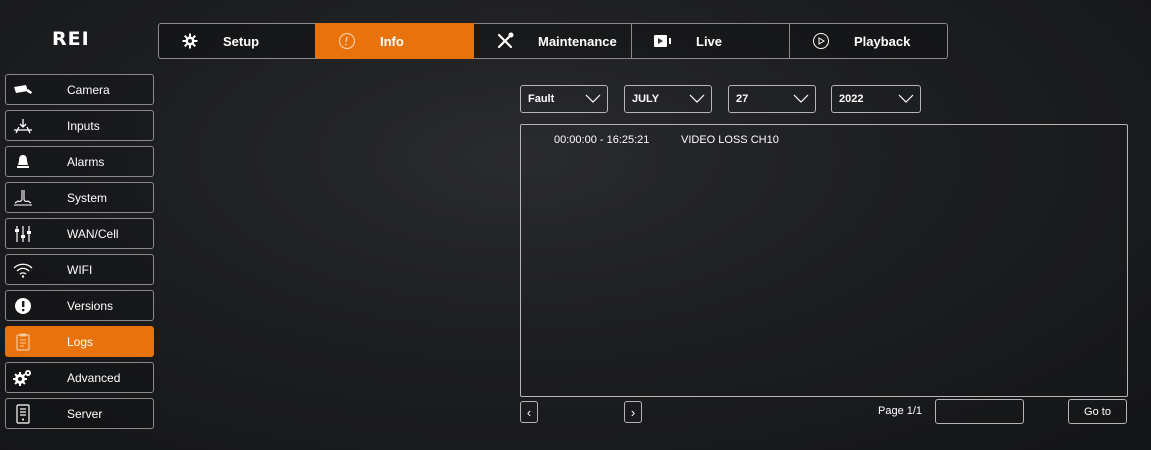  I want to click on camera-icon, so click(23, 90).